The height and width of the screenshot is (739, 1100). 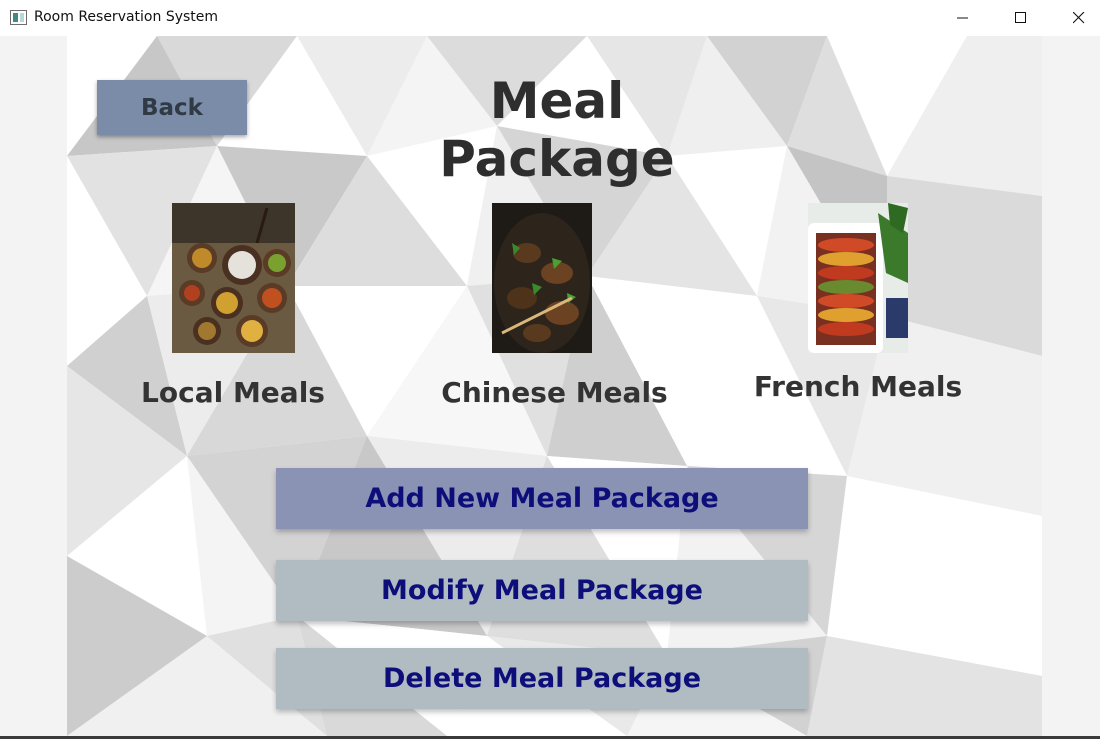 What do you see at coordinates (1071, 386) in the screenshot?
I see `window-margin-right` at bounding box center [1071, 386].